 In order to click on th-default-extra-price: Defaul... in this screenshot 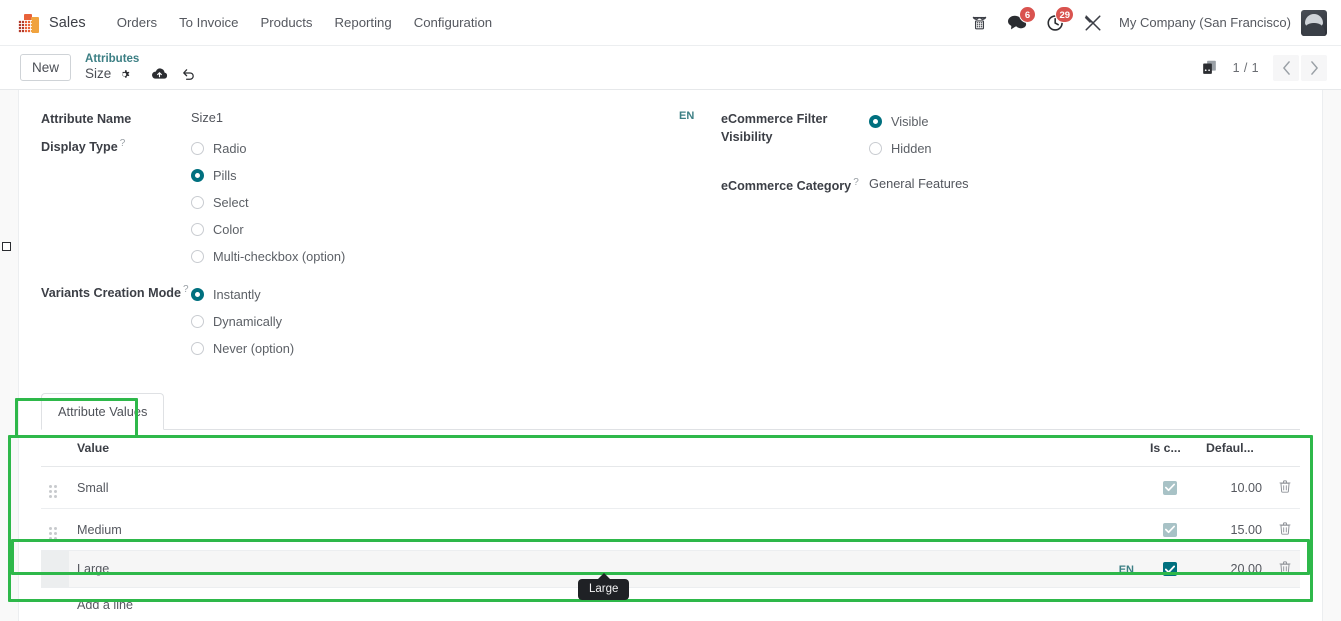, I will do `click(1234, 449)`.